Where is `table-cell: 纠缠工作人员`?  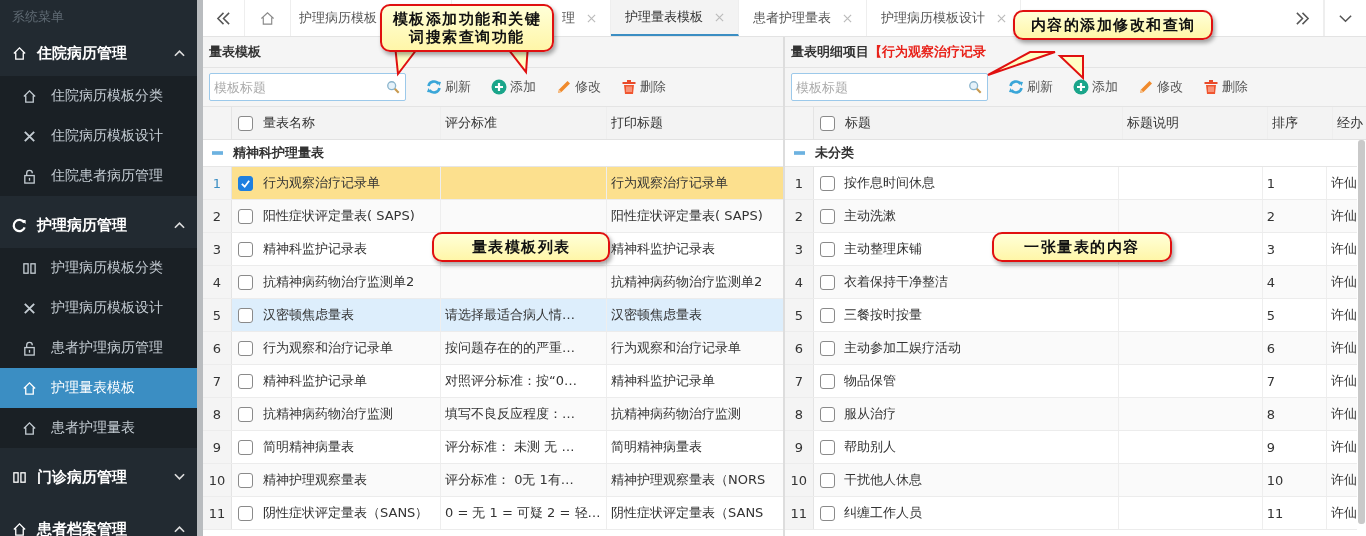
table-cell: 纠缠工作人员 is located at coordinates (980, 513).